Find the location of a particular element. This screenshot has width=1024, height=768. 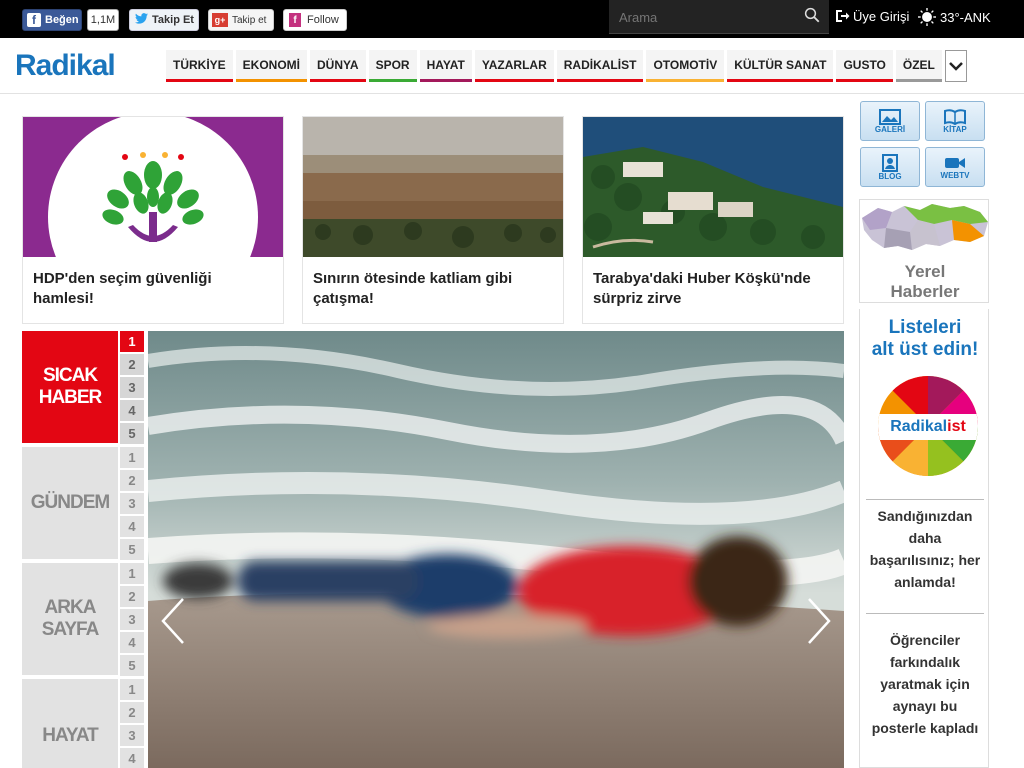

nav-item-label: HAYAT is located at coordinates (445, 64).